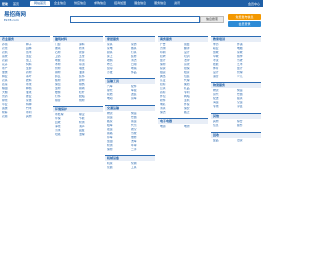 The height and width of the screenshot is (262, 320). Describe the element at coordinates (130, 58) in the screenshot. I see `category-links: 家具 家纺 家电 餐具 厨具 灯具 床上 装修 收纳 清洁 布艺 日用 窗帘 地毯 沙发 饰品` at that location.